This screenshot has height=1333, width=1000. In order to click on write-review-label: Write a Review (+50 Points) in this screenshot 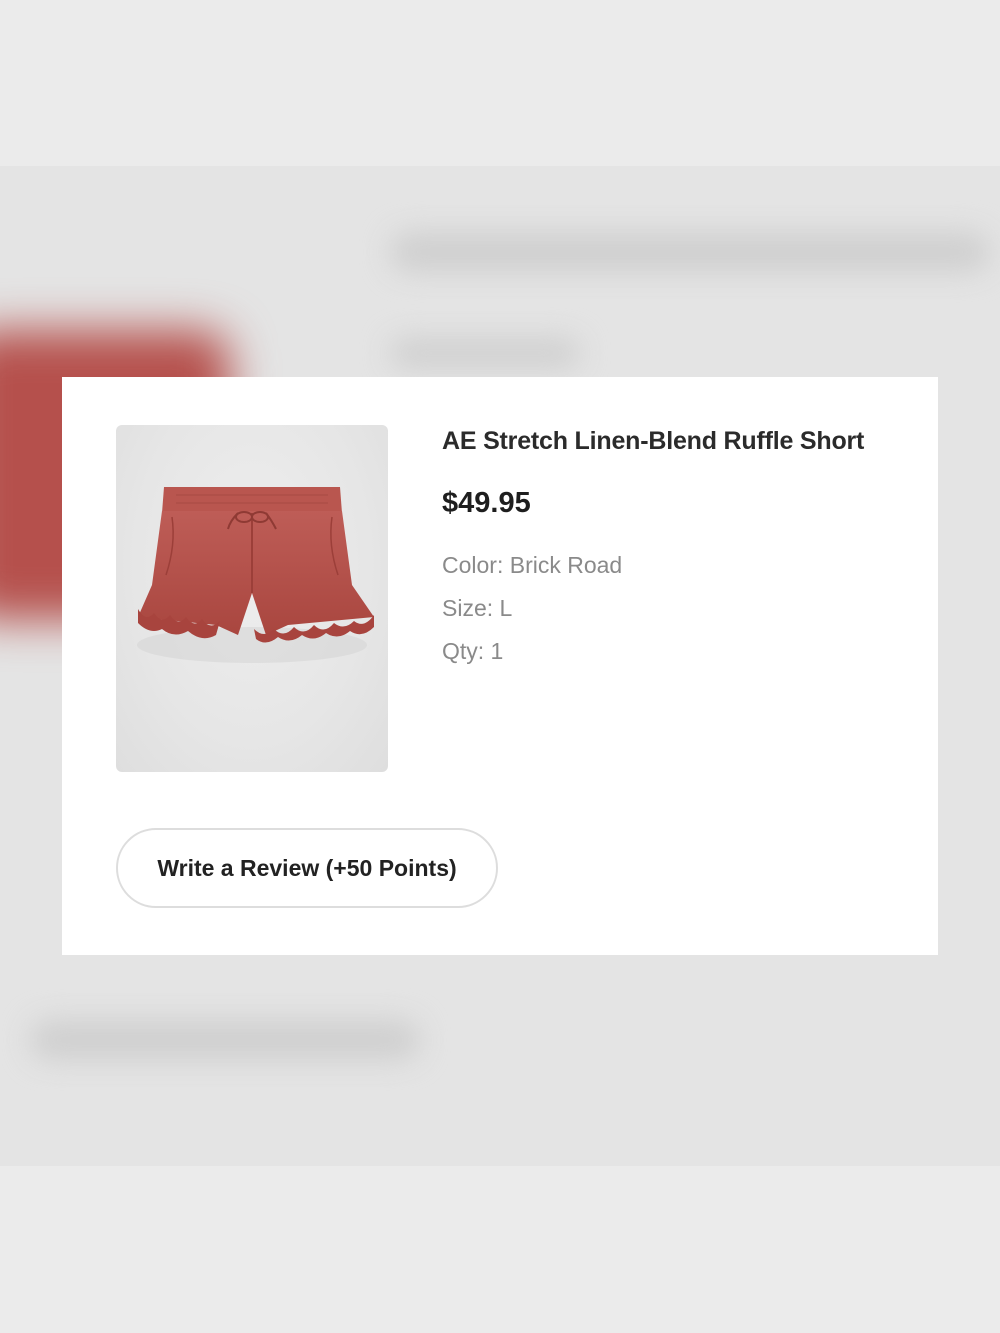, I will do `click(307, 867)`.